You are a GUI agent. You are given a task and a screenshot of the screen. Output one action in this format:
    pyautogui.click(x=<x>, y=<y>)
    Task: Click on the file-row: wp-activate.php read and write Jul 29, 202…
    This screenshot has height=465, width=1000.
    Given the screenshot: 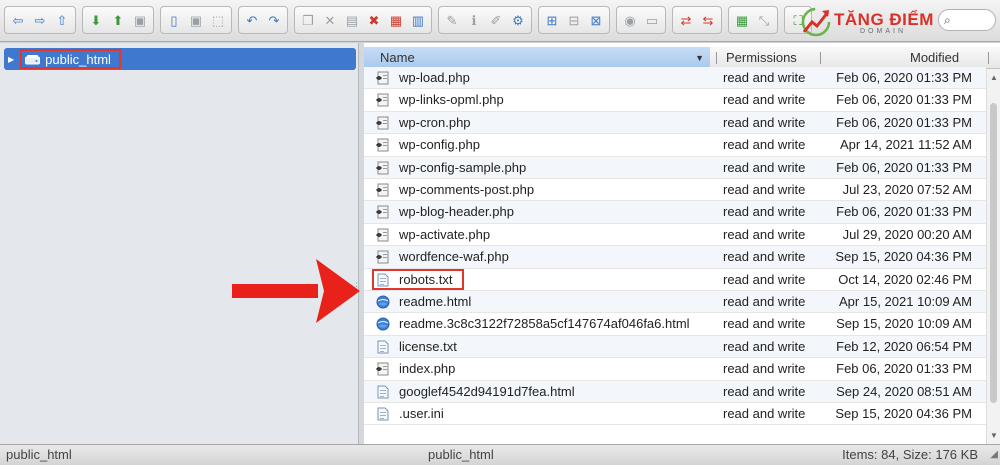 What is the action you would take?
    pyautogui.click(x=675, y=235)
    